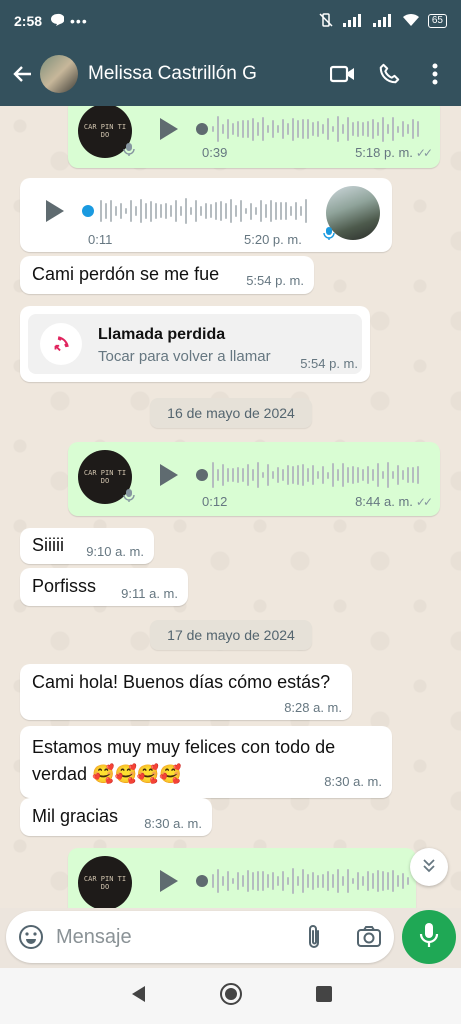 This screenshot has height=1024, width=461. Describe the element at coordinates (313, 707) in the screenshot. I see `message-time: 8:28 a. m.` at that location.